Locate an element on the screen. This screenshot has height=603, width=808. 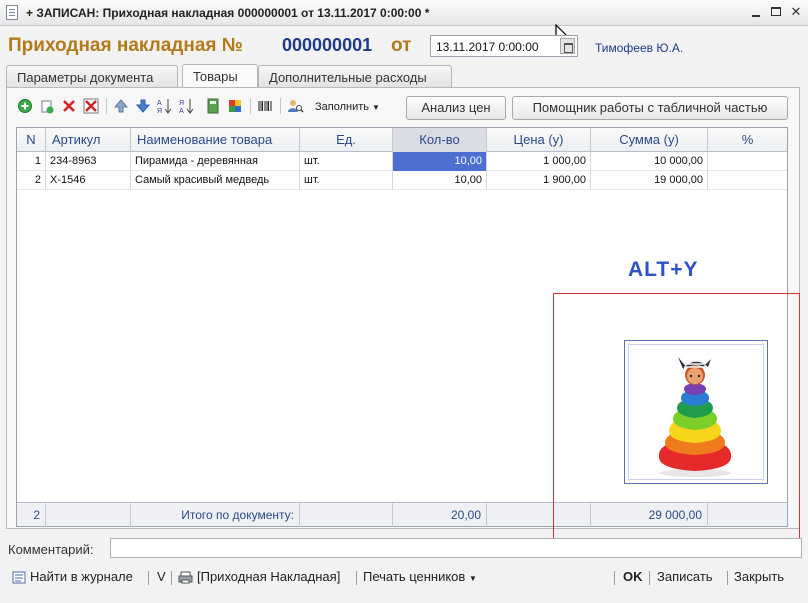
column-header-price: Цена (у) is located at coordinates (539, 140).